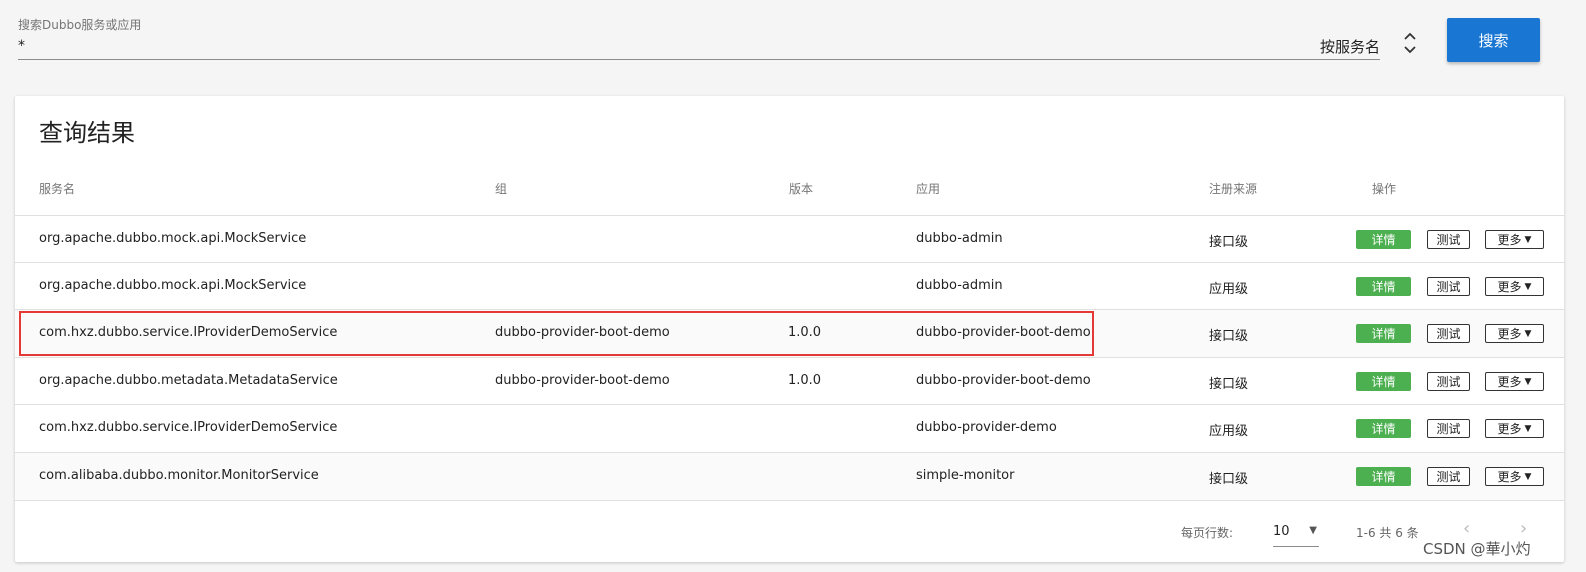 The image size is (1586, 572). I want to click on chevron-right-icon: ›, so click(1523, 528).